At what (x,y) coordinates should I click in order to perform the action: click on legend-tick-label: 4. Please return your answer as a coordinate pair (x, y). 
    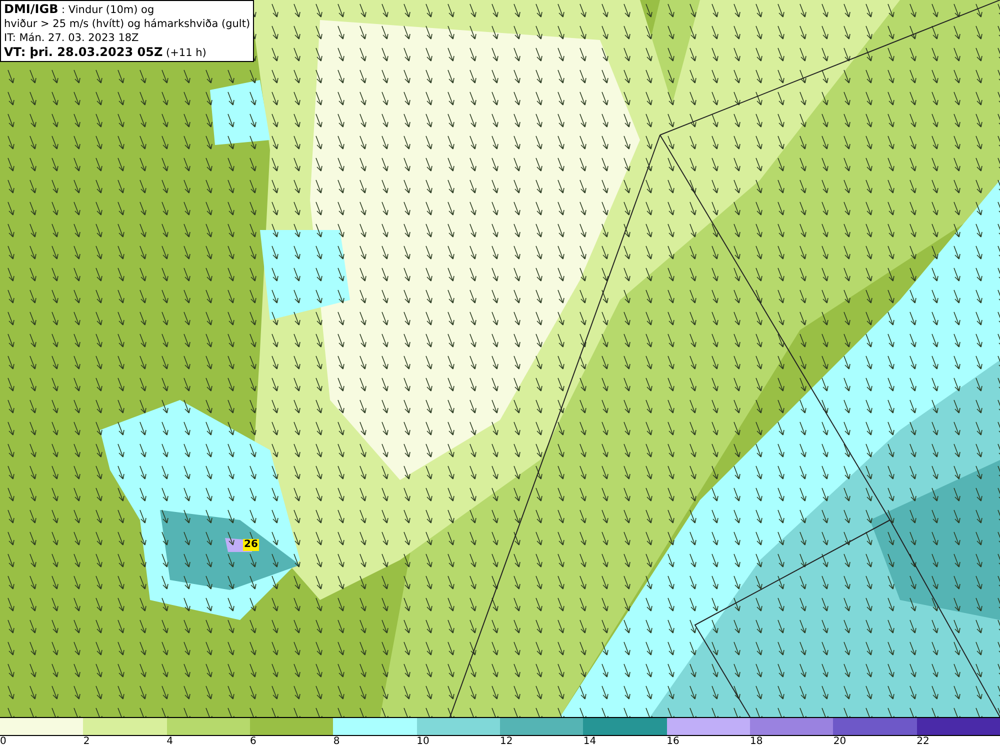
    Looking at the image, I should click on (170, 741).